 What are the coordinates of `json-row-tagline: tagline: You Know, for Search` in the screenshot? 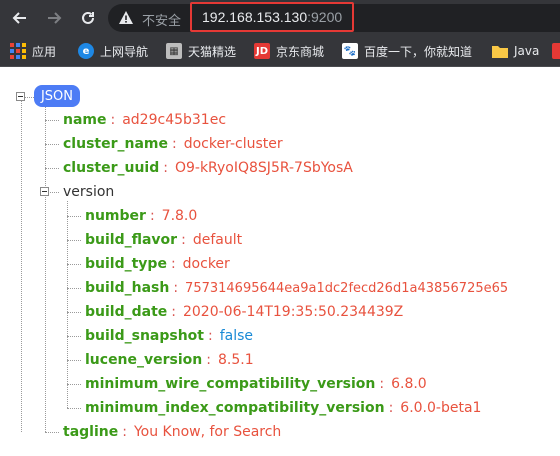 It's located at (172, 432).